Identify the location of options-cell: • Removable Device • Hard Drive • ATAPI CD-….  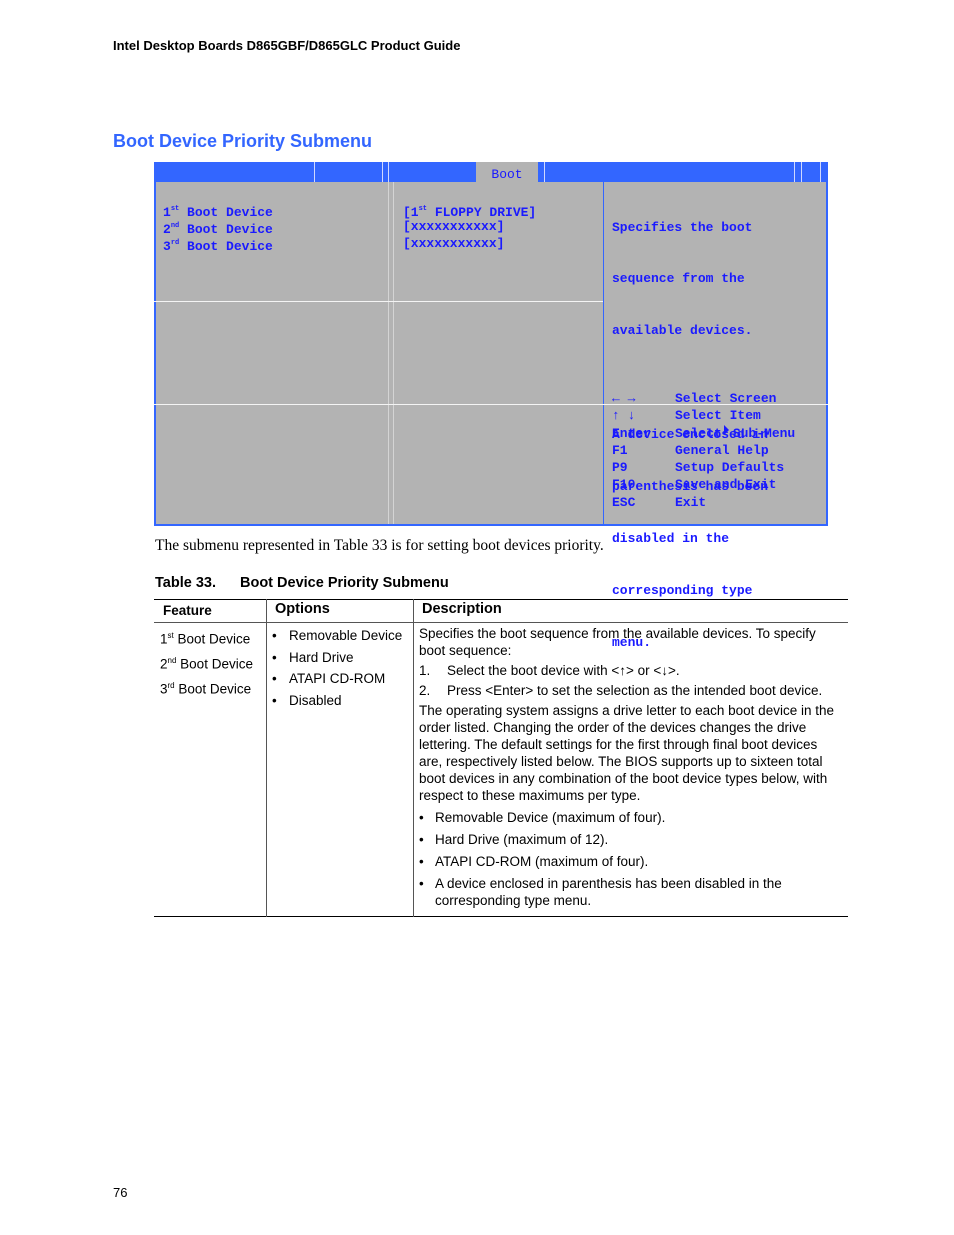
(337, 668).